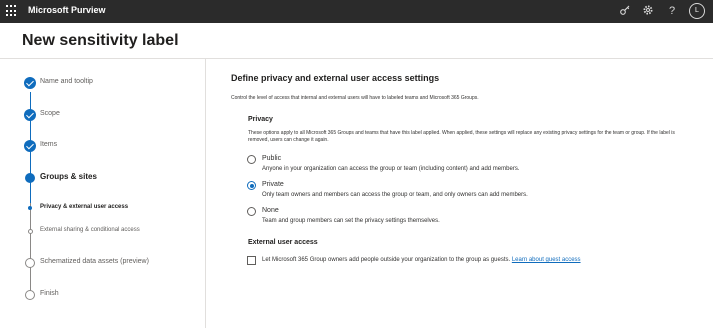 This screenshot has height=328, width=713. What do you see at coordinates (625, 11) in the screenshot?
I see `key-icon` at bounding box center [625, 11].